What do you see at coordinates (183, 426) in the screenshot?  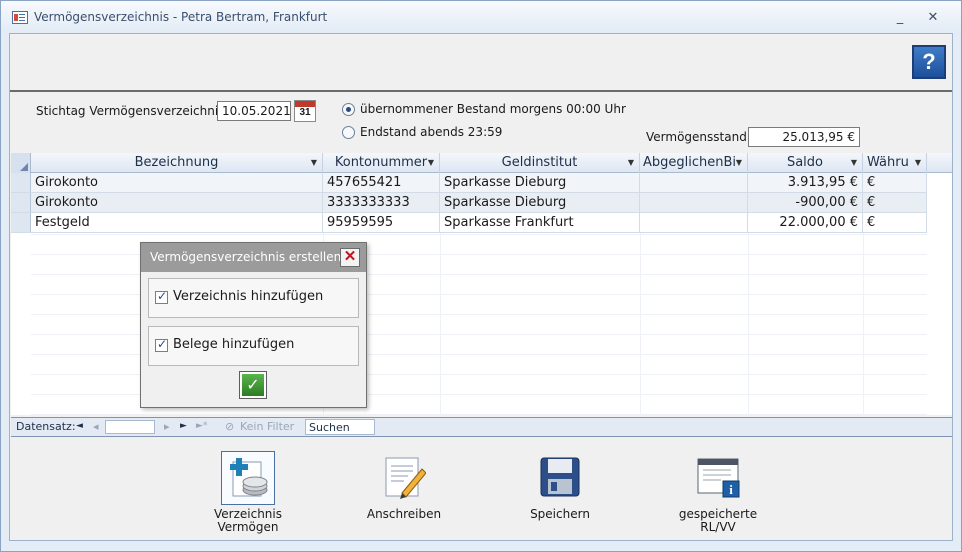 I see `last-record-button: ►` at bounding box center [183, 426].